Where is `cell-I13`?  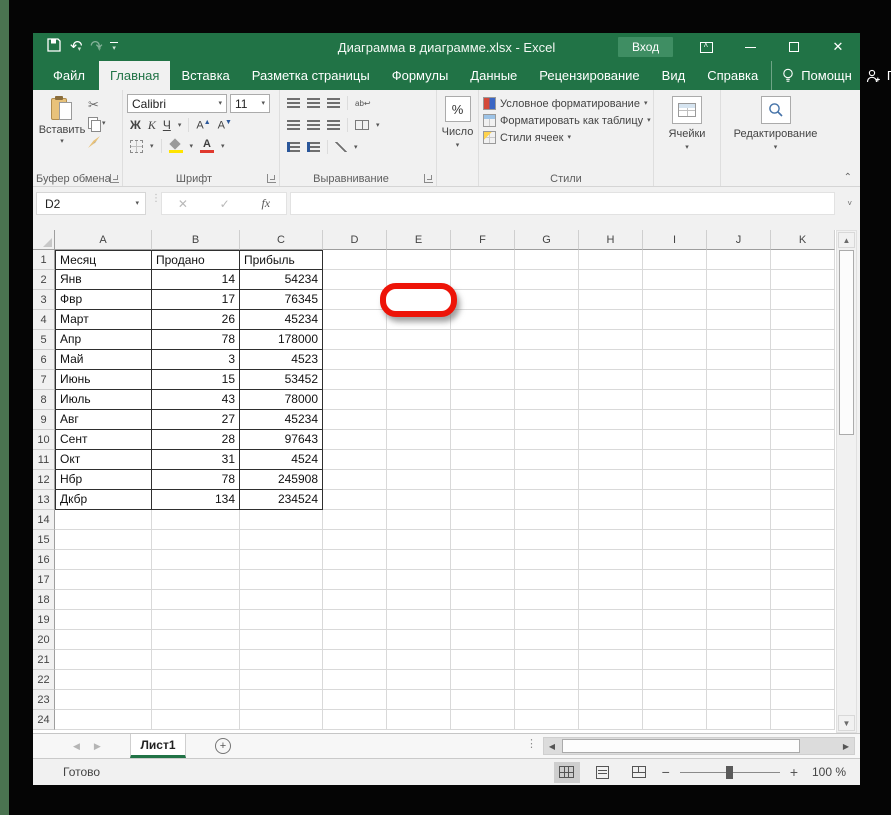
cell-I13 is located at coordinates (675, 500).